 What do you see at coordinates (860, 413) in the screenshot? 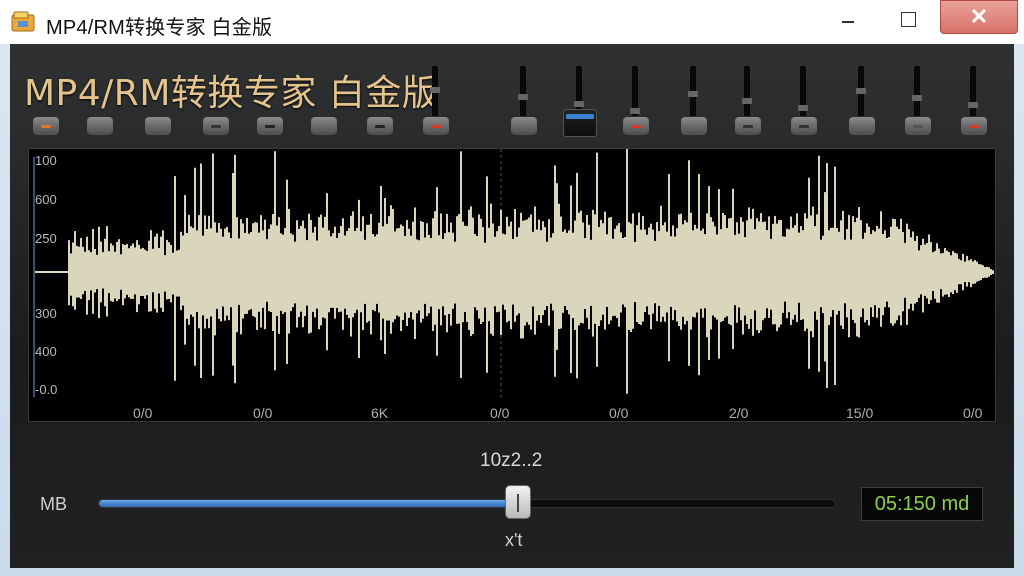
I see `x-label: 15/0` at bounding box center [860, 413].